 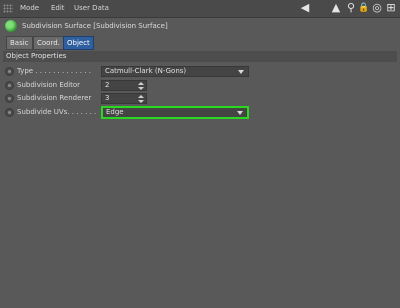 What do you see at coordinates (336, 8) in the screenshot?
I see `up-arrow-icon: ▲` at bounding box center [336, 8].